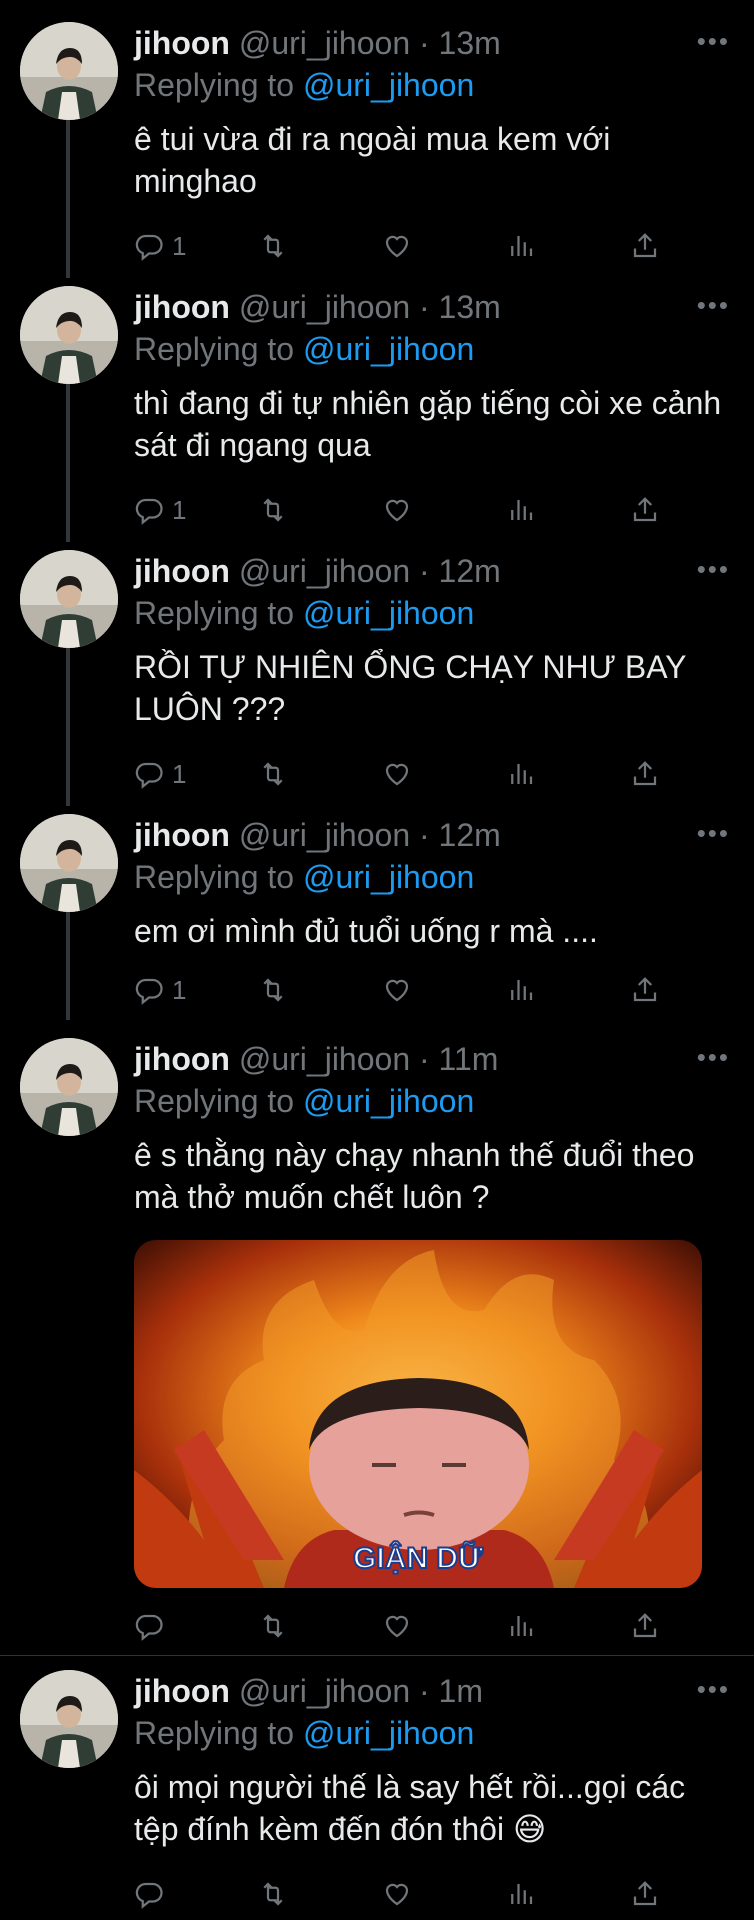 Image resolution: width=754 pixels, height=1920 pixels. I want to click on media-caption: GIẬN DỮ, so click(418, 1558).